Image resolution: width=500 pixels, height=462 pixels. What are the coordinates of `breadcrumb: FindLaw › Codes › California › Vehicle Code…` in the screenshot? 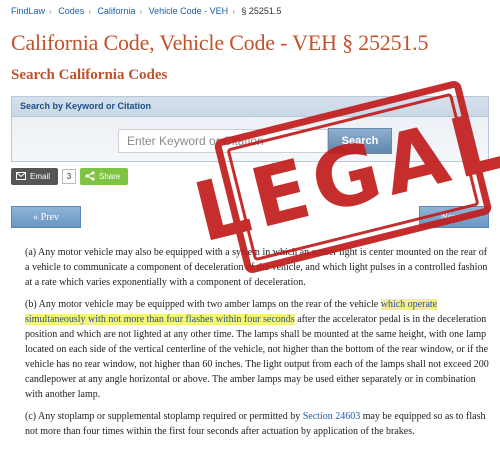 It's located at (146, 11).